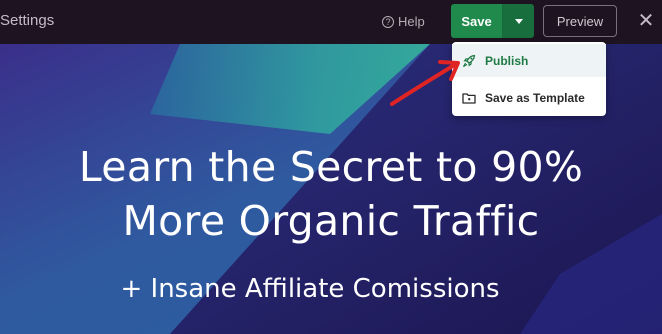  What do you see at coordinates (469, 60) in the screenshot?
I see `rocket-icon` at bounding box center [469, 60].